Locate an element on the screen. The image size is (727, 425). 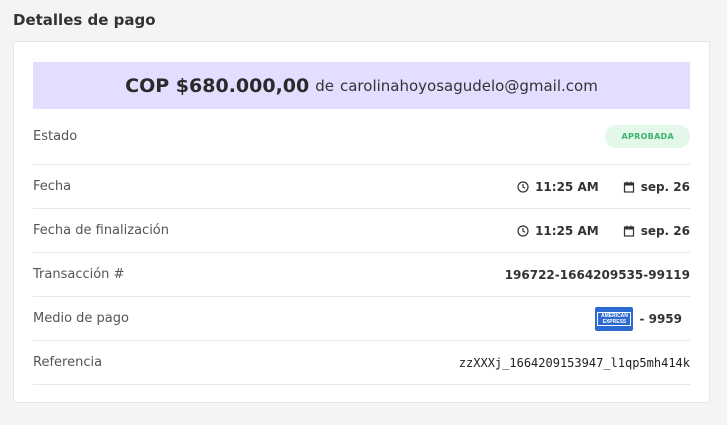
amex-card-icon: AMERICAN EXPRESS is located at coordinates (614, 318).